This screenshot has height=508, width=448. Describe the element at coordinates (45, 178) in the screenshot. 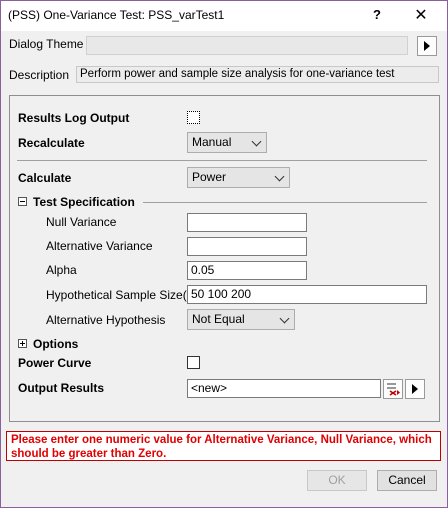

I see `calculate-label: Calculate` at that location.